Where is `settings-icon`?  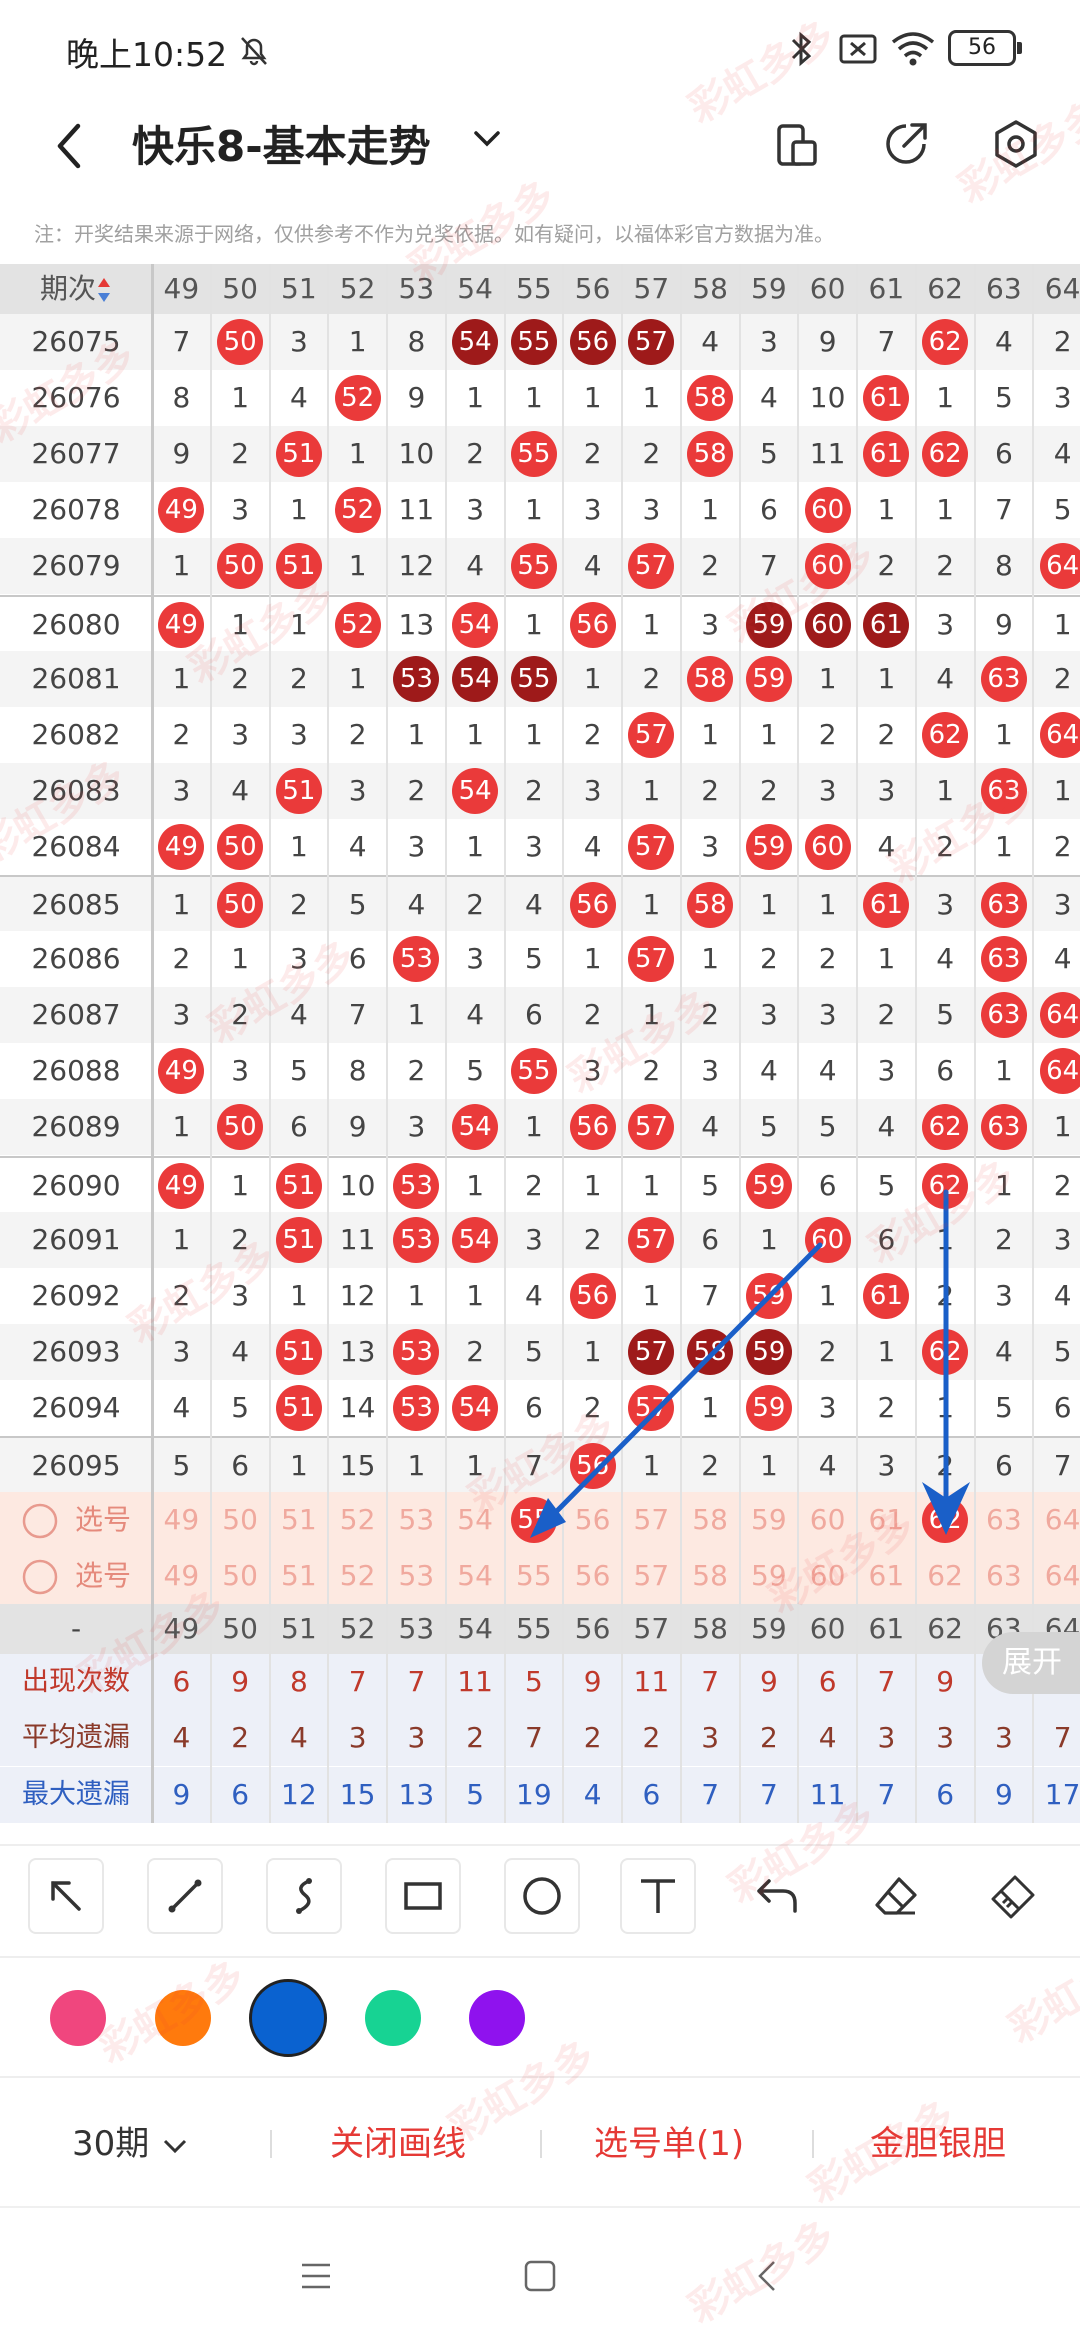
settings-icon is located at coordinates (1016, 144).